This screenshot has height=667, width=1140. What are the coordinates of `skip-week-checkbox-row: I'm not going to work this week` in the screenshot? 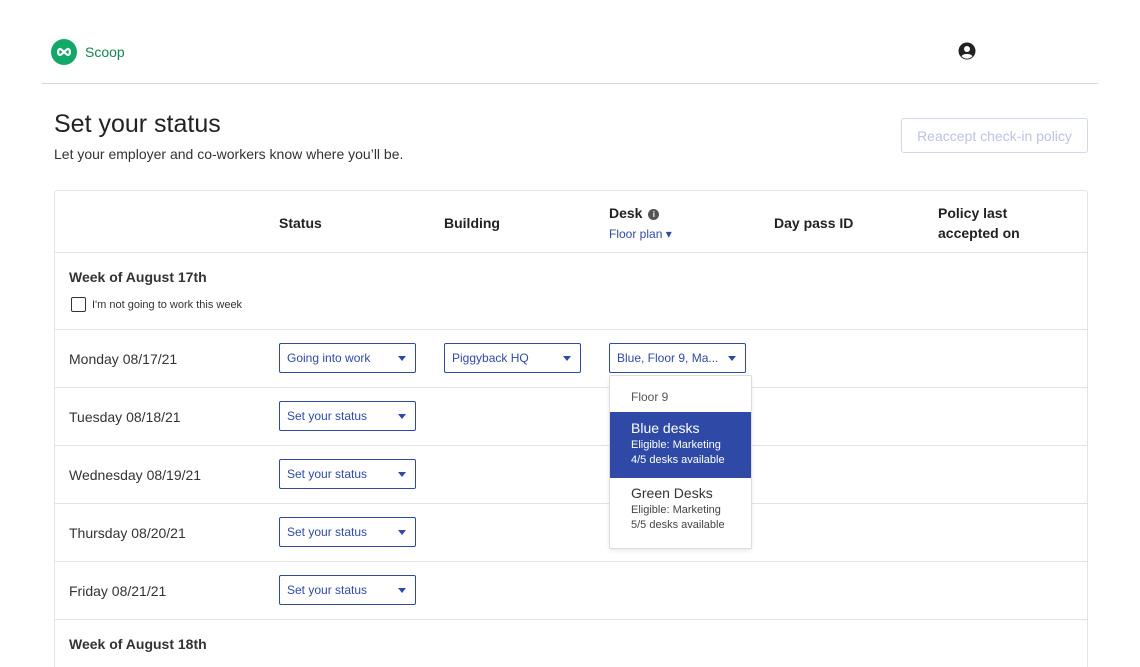 It's located at (156, 304).